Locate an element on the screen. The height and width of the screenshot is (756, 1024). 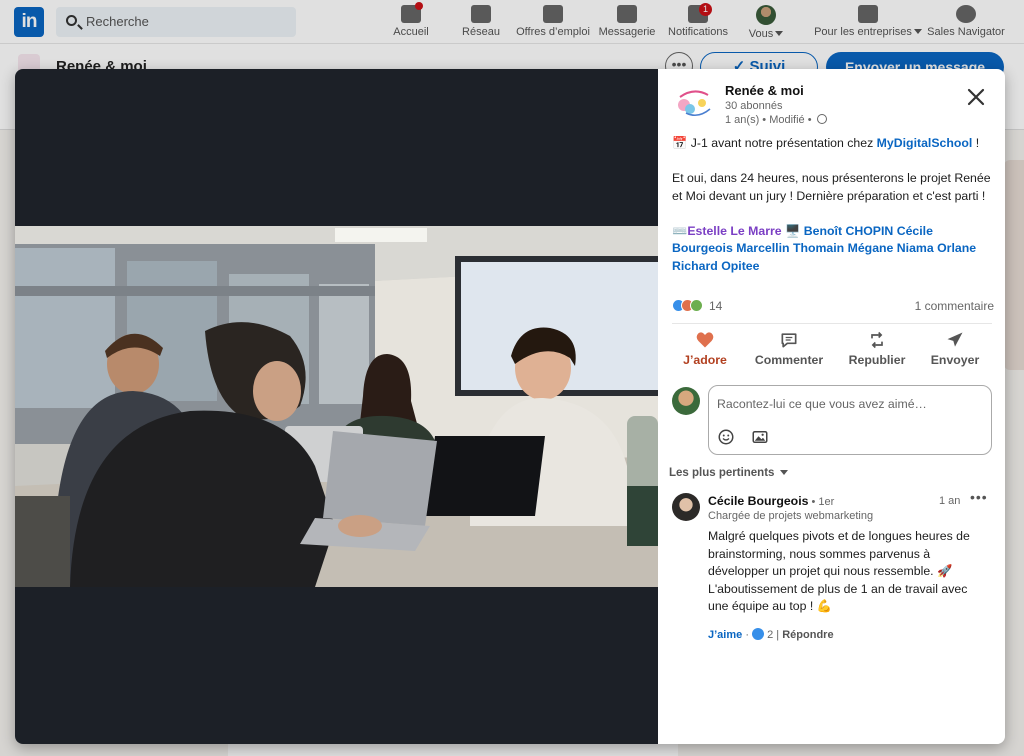
comment-like-button: J’aime is located at coordinates (725, 635).